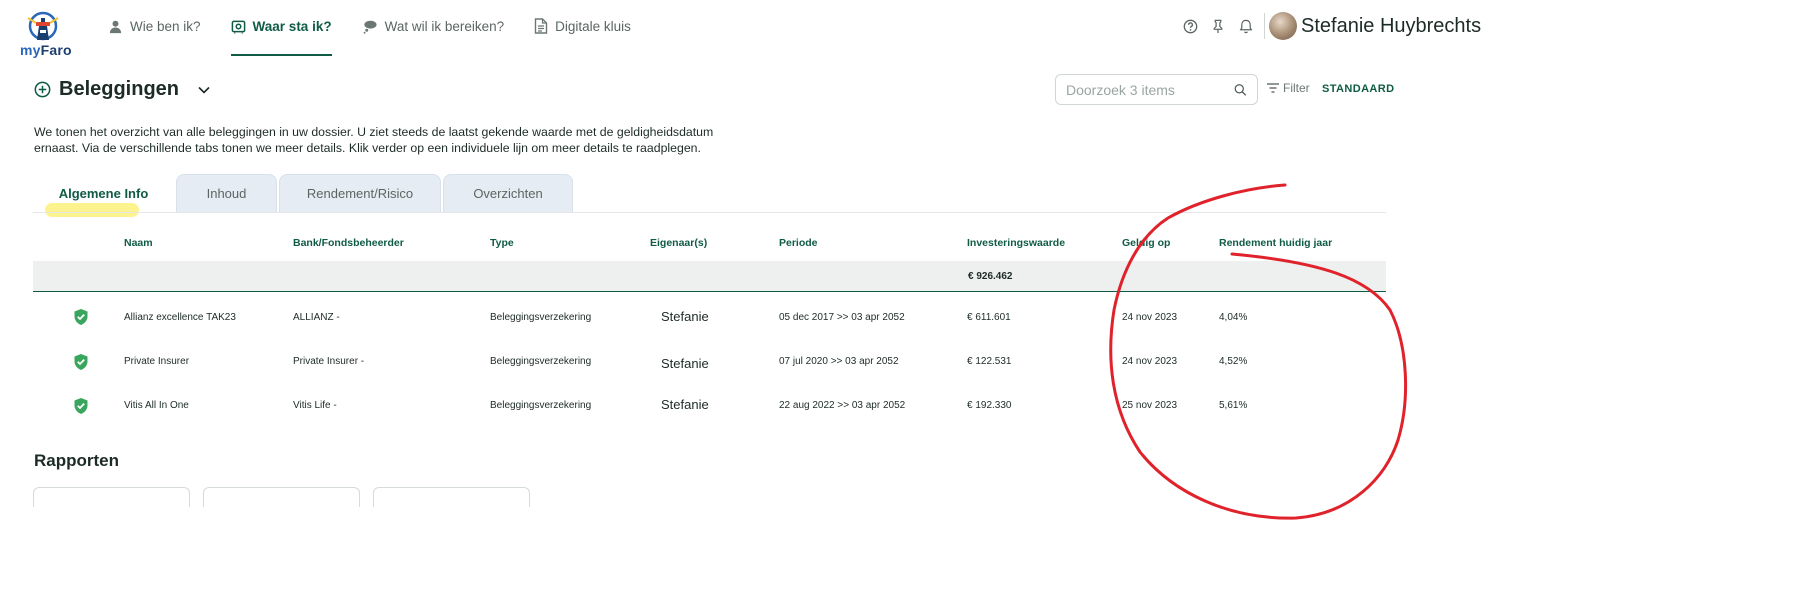 Image resolution: width=1795 pixels, height=596 pixels. Describe the element at coordinates (989, 317) in the screenshot. I see `cell-investeringswaarde: € 611.601` at that location.